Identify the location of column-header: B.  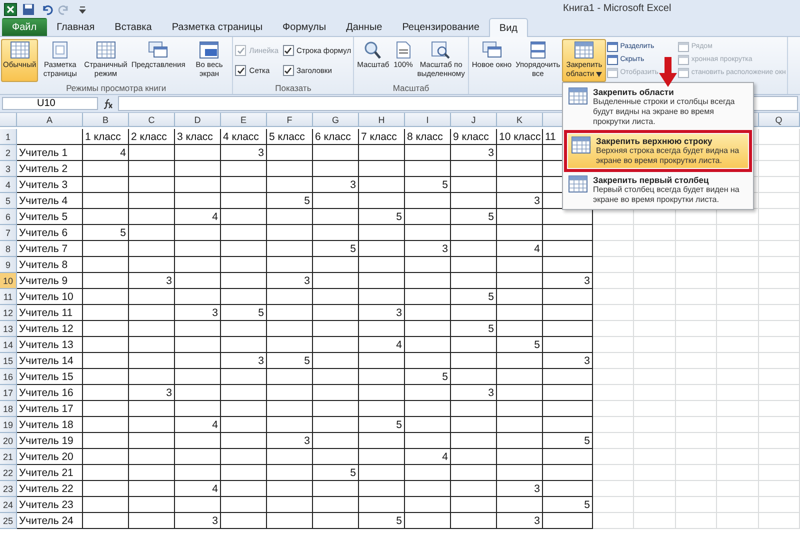
(106, 120).